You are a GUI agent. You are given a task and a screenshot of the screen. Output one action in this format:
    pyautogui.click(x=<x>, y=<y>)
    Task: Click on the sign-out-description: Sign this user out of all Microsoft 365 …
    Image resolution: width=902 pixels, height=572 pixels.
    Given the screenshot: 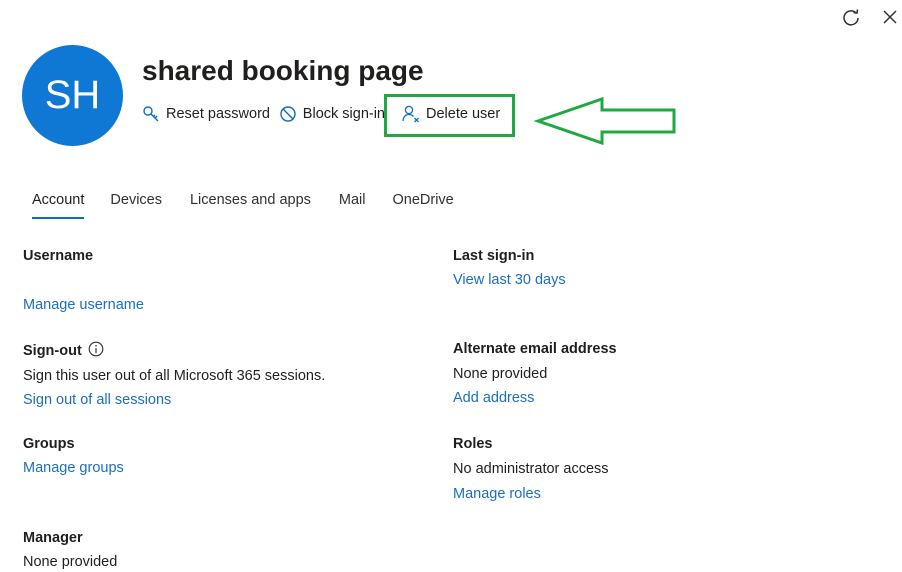 What is the action you would take?
    pyautogui.click(x=174, y=376)
    